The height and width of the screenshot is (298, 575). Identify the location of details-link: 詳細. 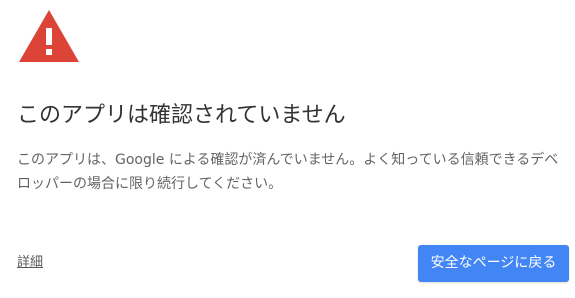
(30, 263).